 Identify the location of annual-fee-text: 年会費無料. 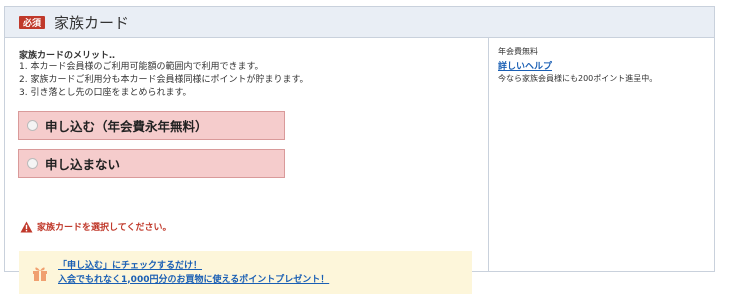
(518, 51).